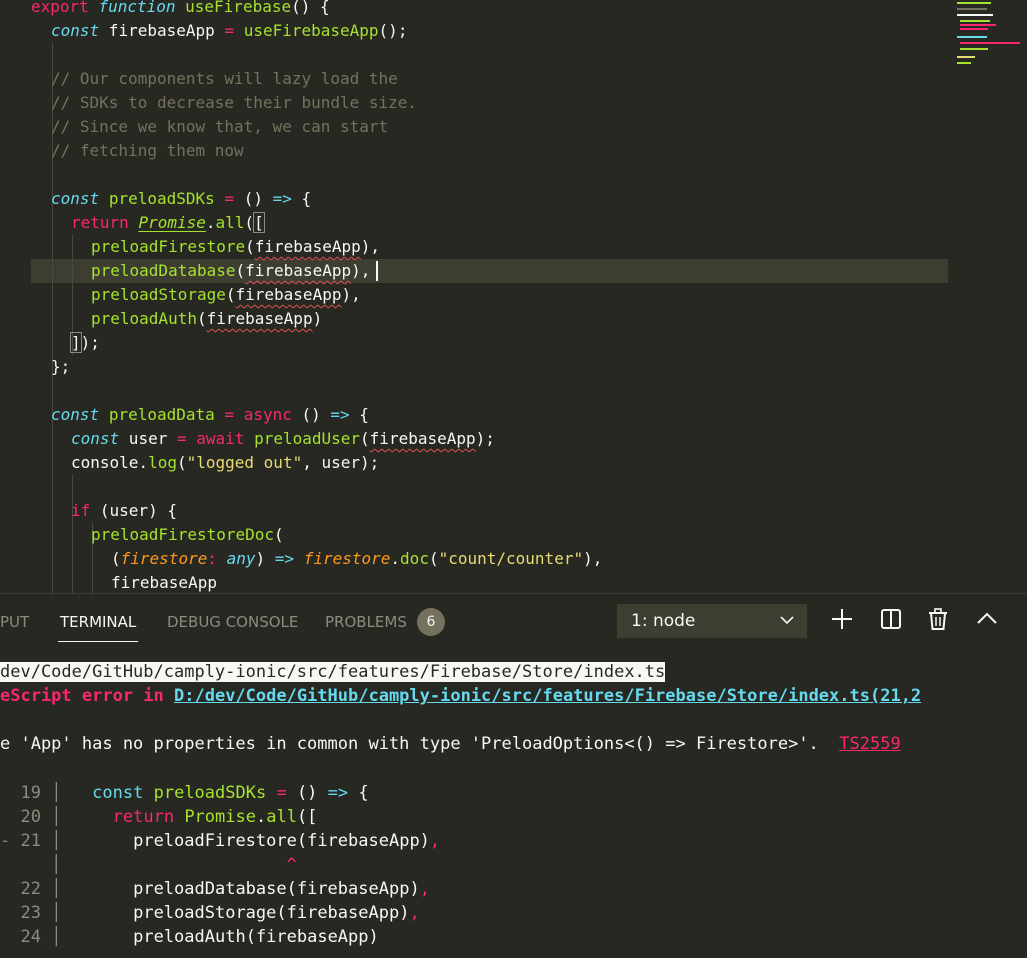  Describe the element at coordinates (232, 622) in the screenshot. I see `tab-debug-console: DEBUG CONSOLE` at that location.